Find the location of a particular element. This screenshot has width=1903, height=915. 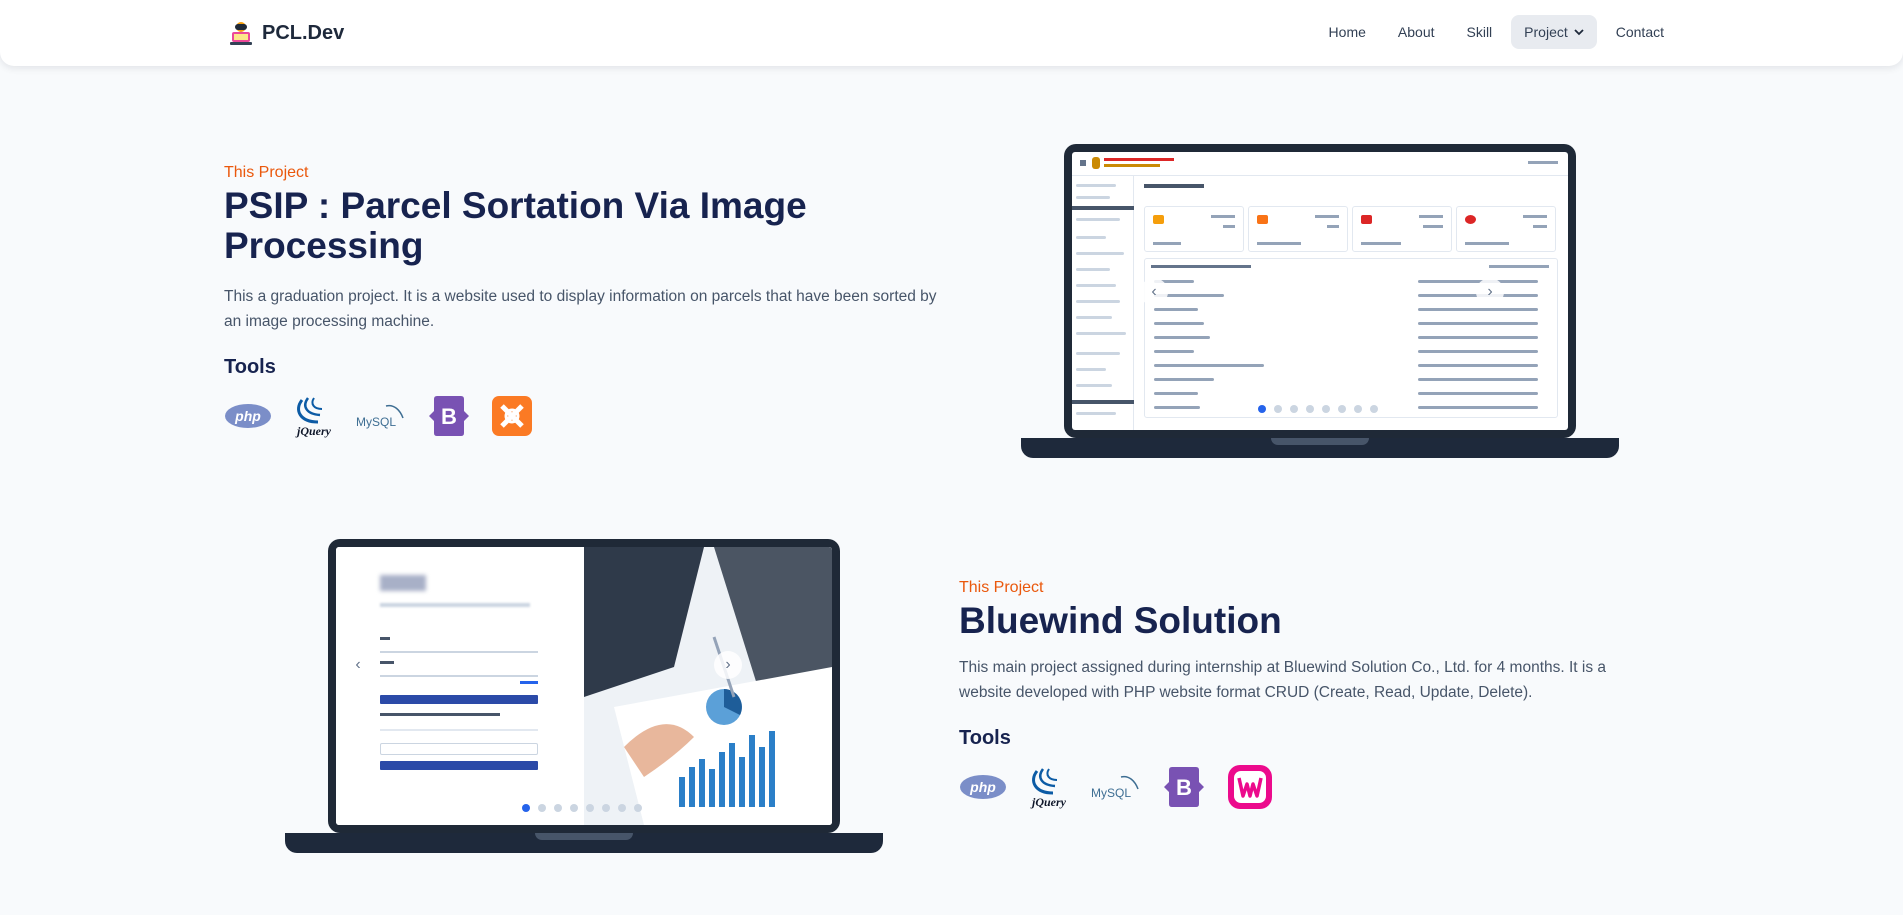

login-panel is located at coordinates (460, 686).